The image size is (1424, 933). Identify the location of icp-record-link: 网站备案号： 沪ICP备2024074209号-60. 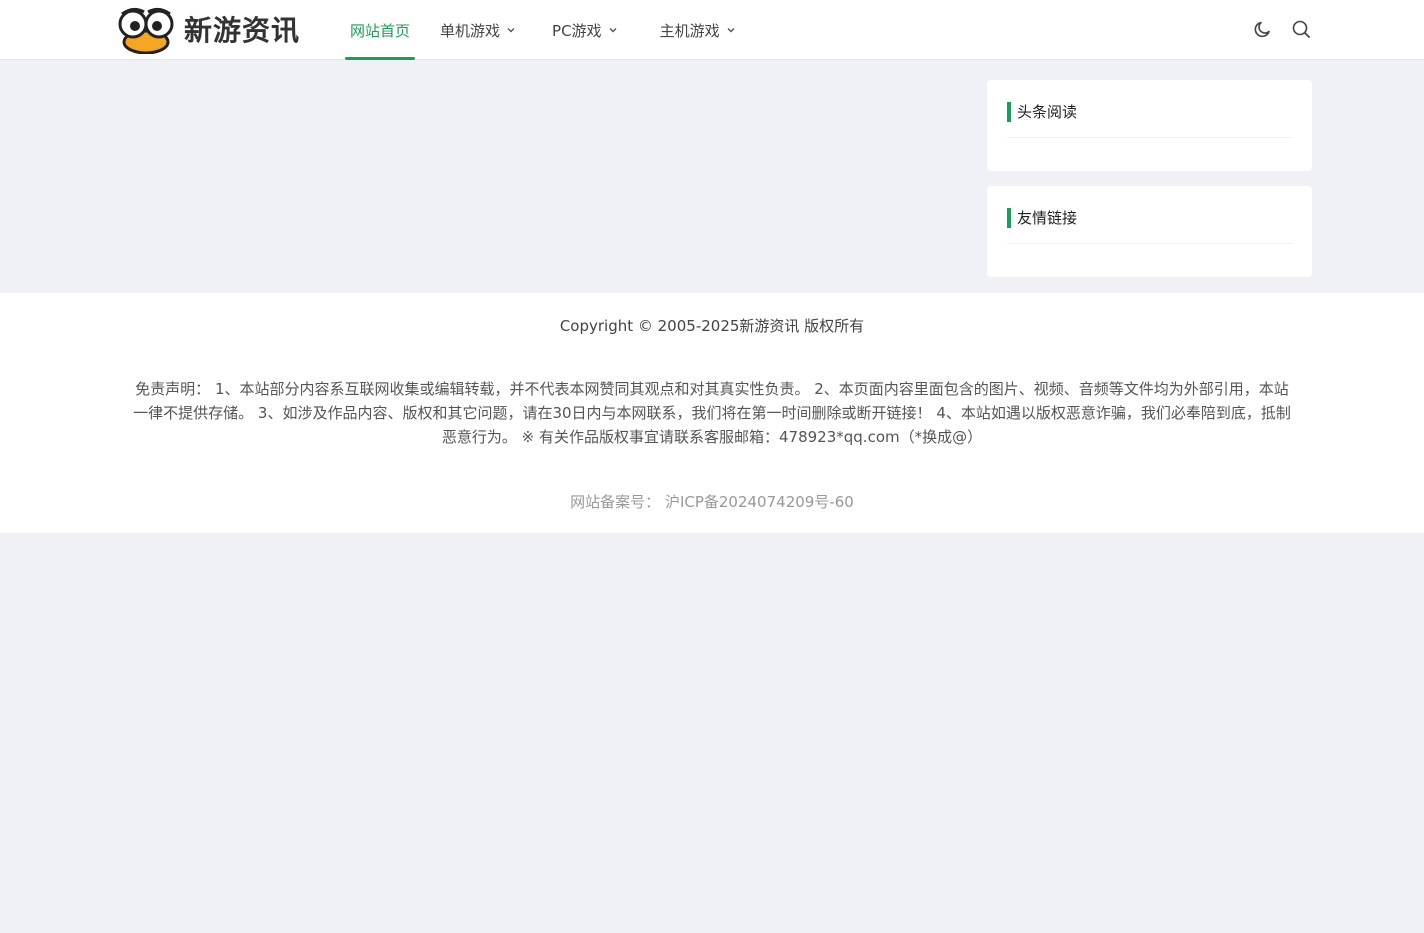
(712, 501).